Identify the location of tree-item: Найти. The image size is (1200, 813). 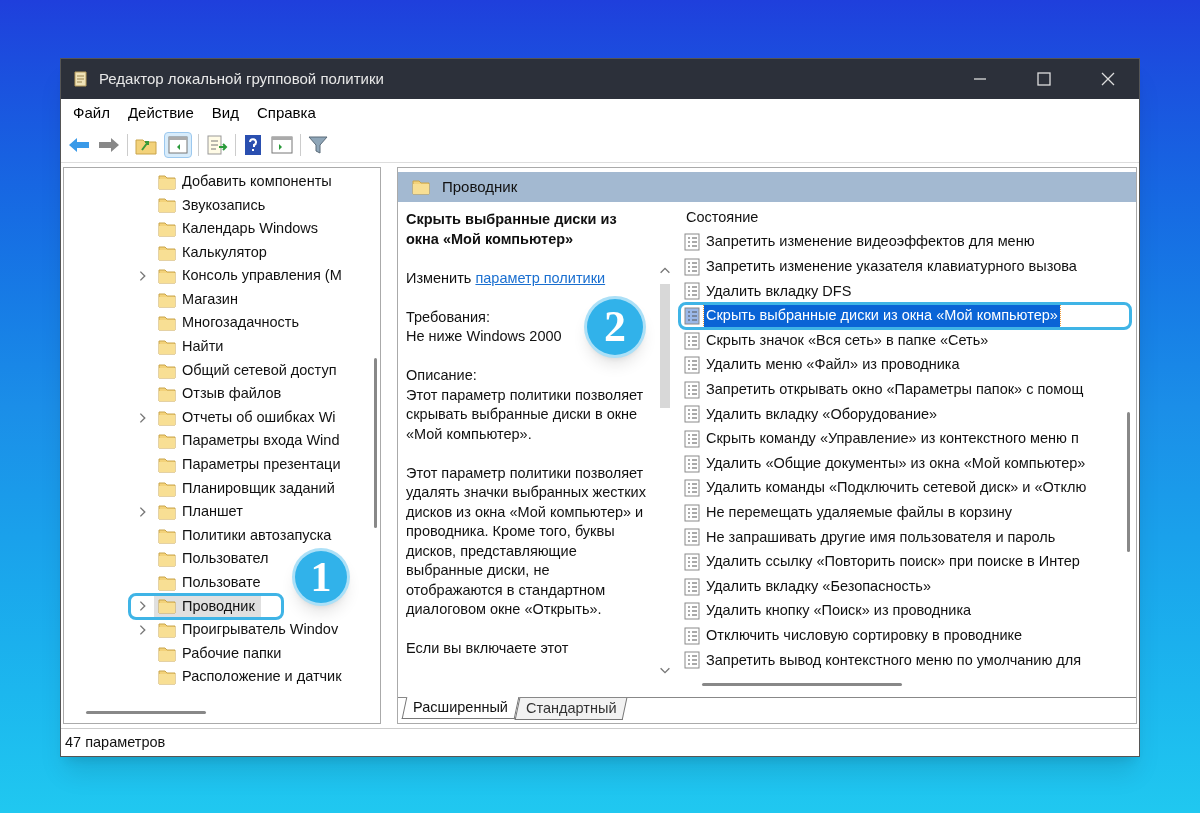
(192, 346).